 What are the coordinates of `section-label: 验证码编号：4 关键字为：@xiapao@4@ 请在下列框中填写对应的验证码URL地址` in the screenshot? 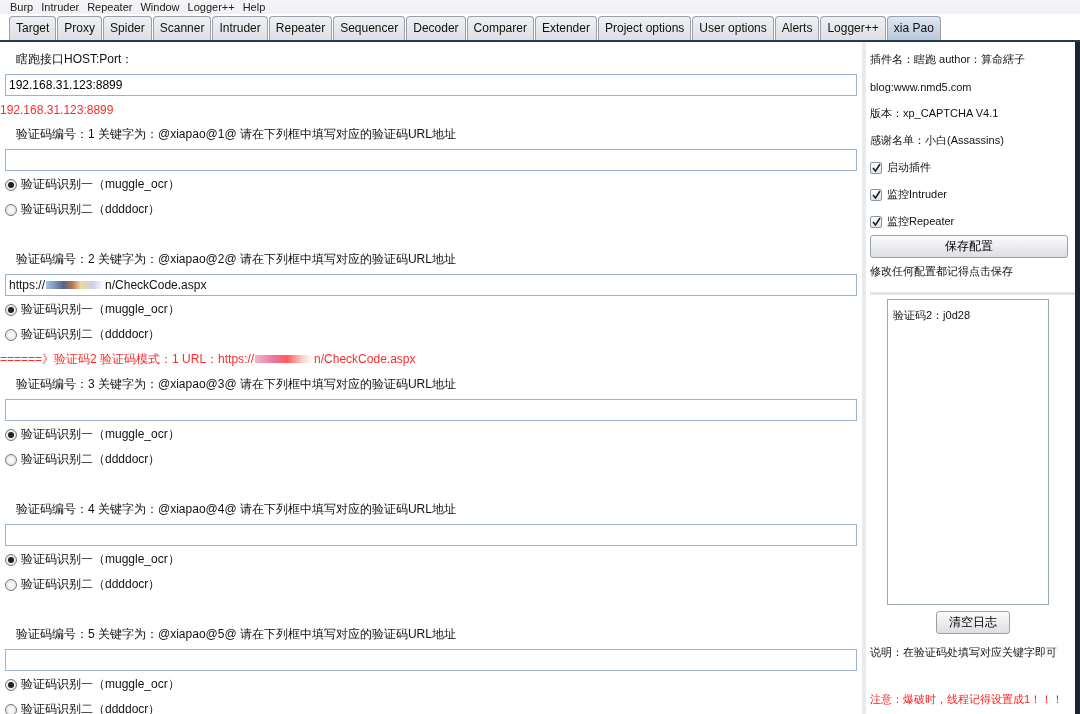 It's located at (235, 509).